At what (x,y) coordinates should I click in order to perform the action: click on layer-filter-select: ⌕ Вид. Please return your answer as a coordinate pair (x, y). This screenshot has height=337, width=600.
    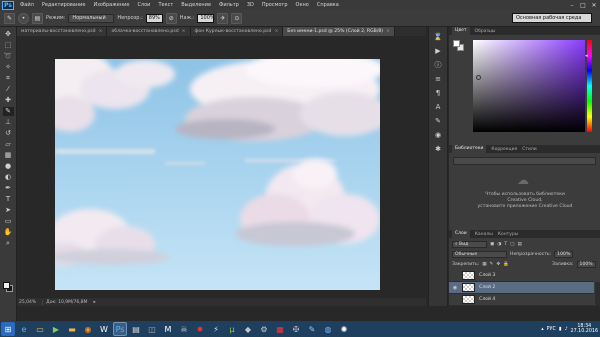
    Looking at the image, I should click on (469, 244).